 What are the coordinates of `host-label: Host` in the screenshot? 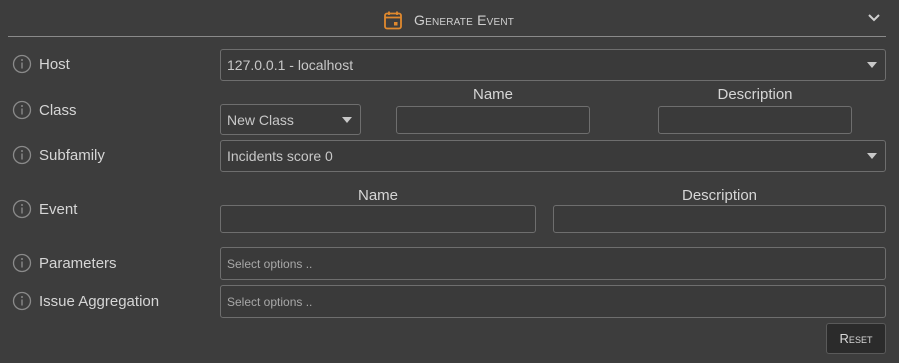 It's located at (54, 64).